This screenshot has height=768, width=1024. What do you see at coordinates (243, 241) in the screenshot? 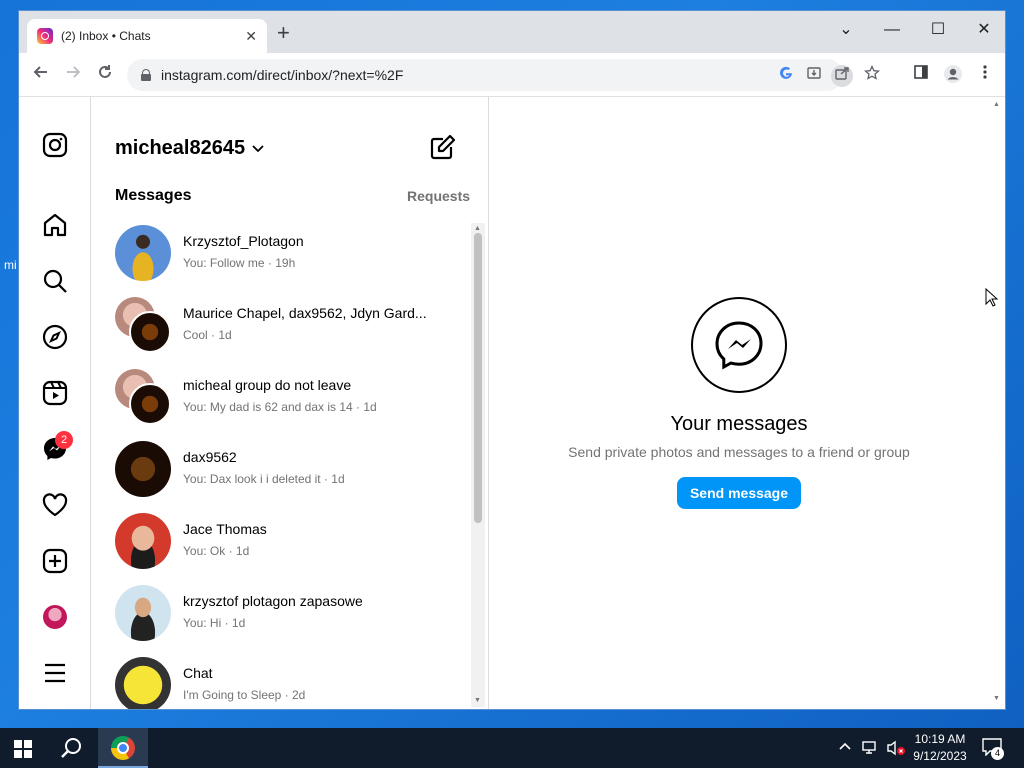
I see `chat-name: Krzysztof_Plotagon` at bounding box center [243, 241].